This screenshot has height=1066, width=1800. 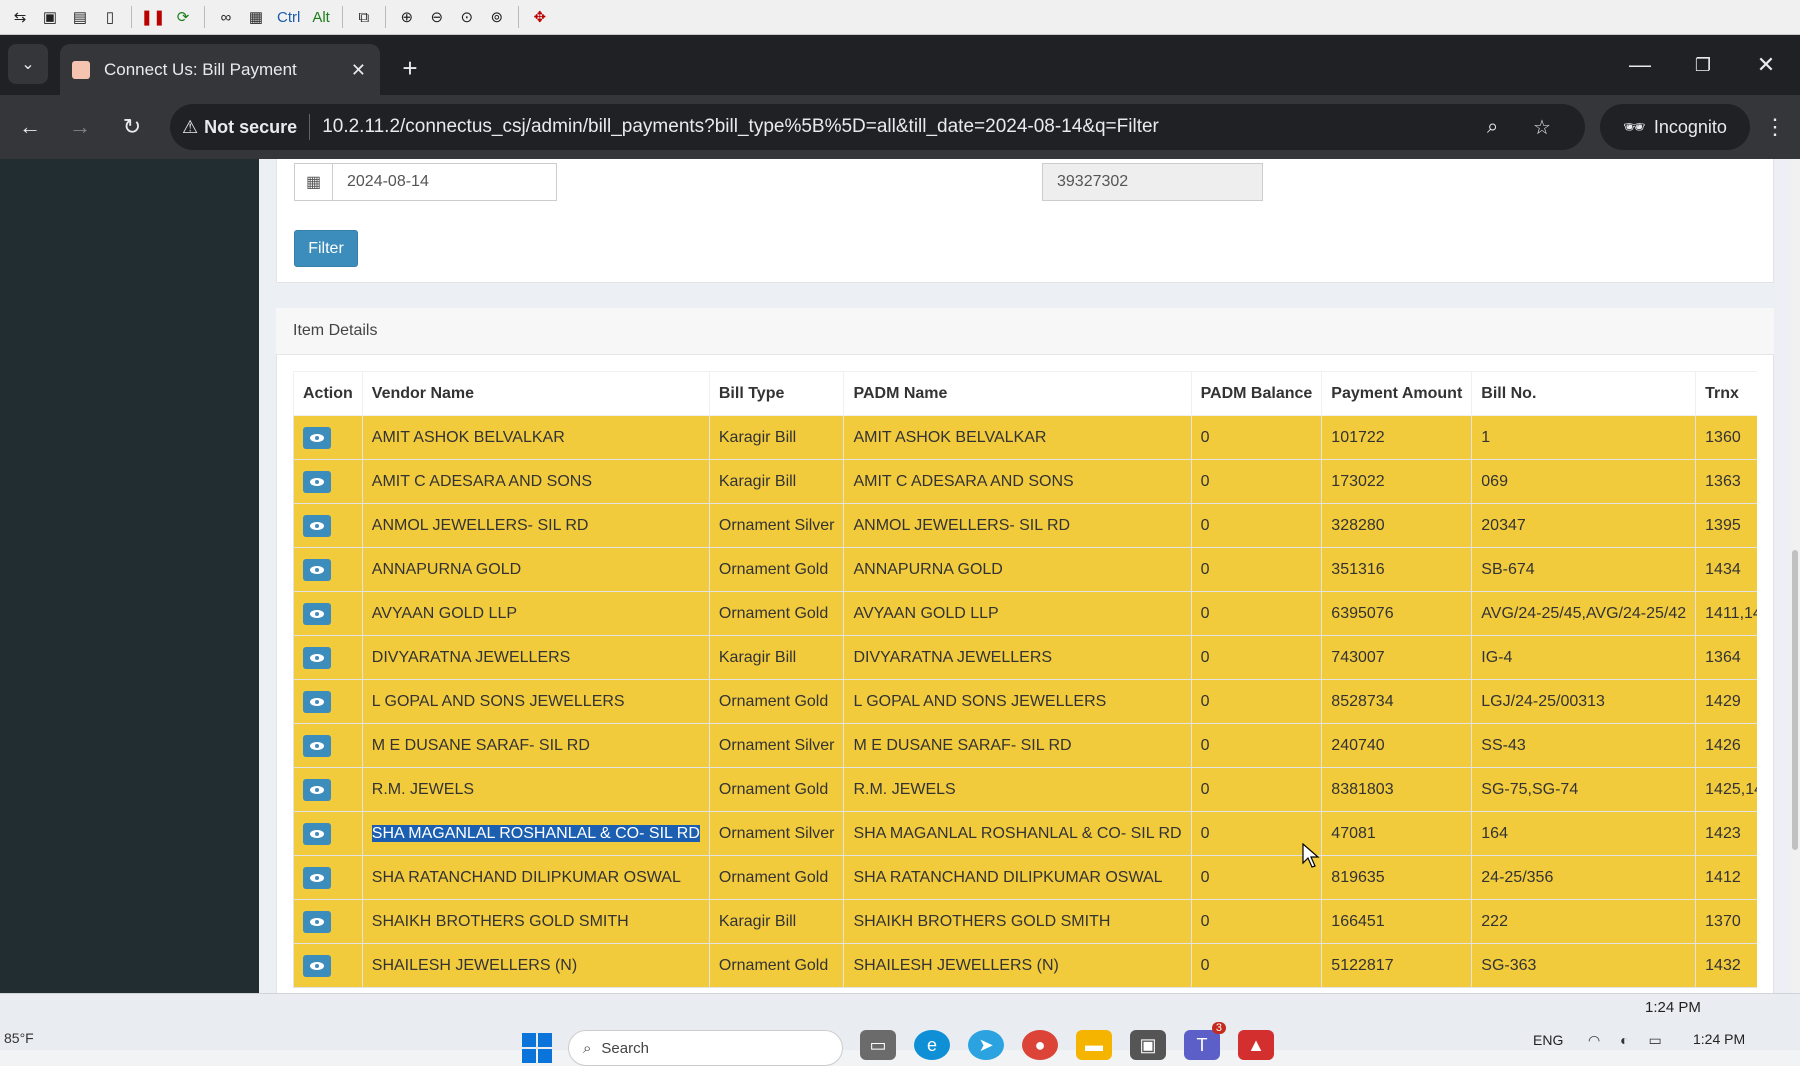 What do you see at coordinates (1719, 1039) in the screenshot?
I see `taskbar-clock: 1:24 PM` at bounding box center [1719, 1039].